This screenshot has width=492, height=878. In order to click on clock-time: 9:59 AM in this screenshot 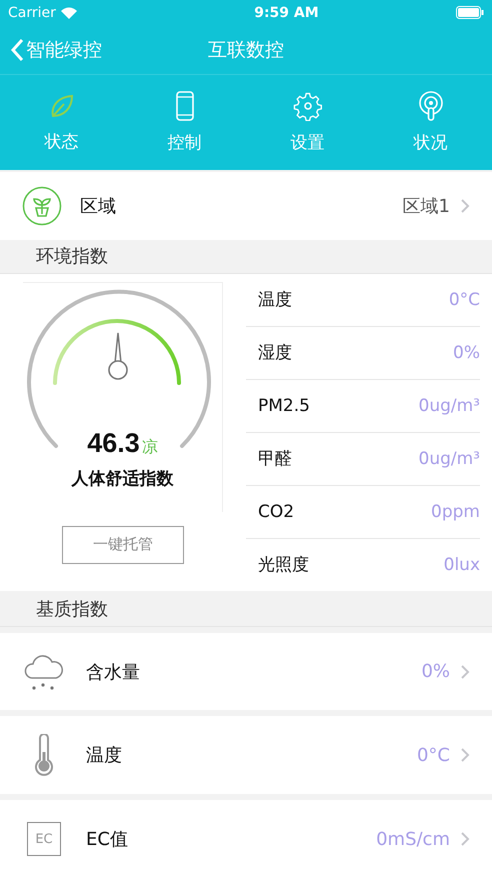, I will do `click(286, 12)`.